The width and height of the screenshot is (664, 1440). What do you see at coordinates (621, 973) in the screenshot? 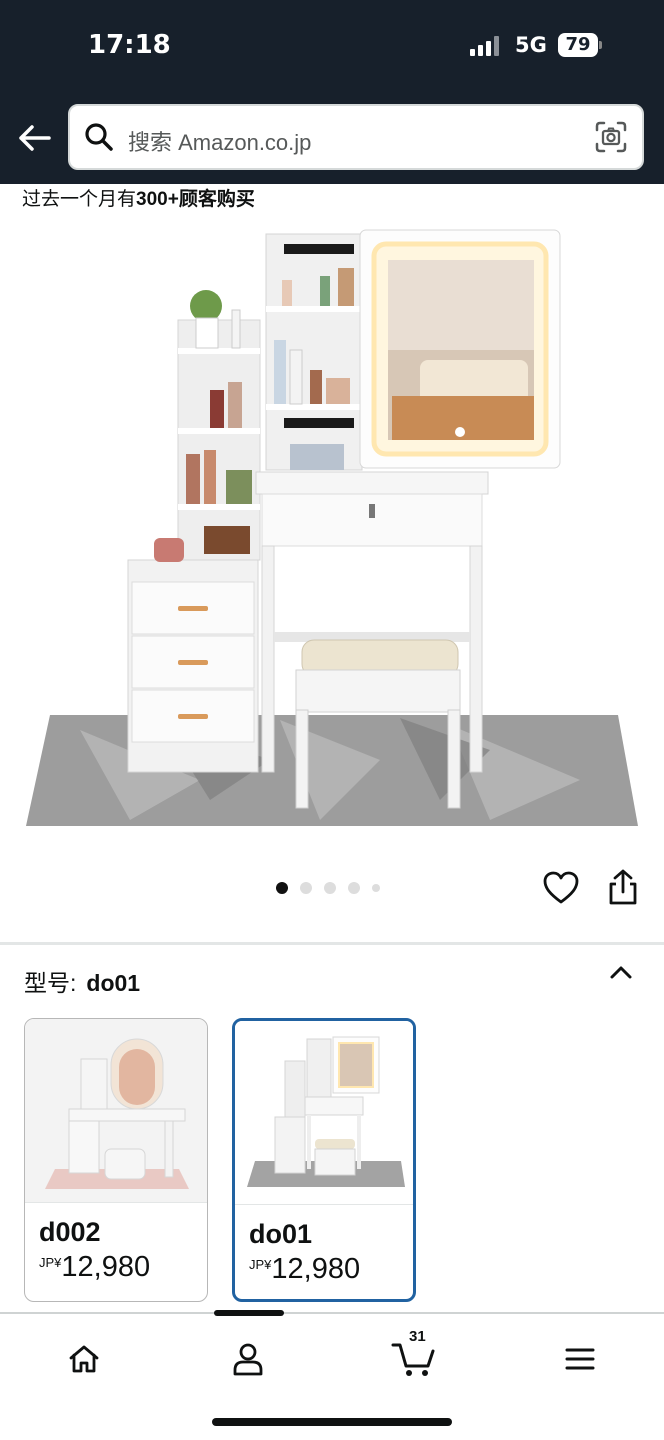
I see `chevron-up-icon` at bounding box center [621, 973].